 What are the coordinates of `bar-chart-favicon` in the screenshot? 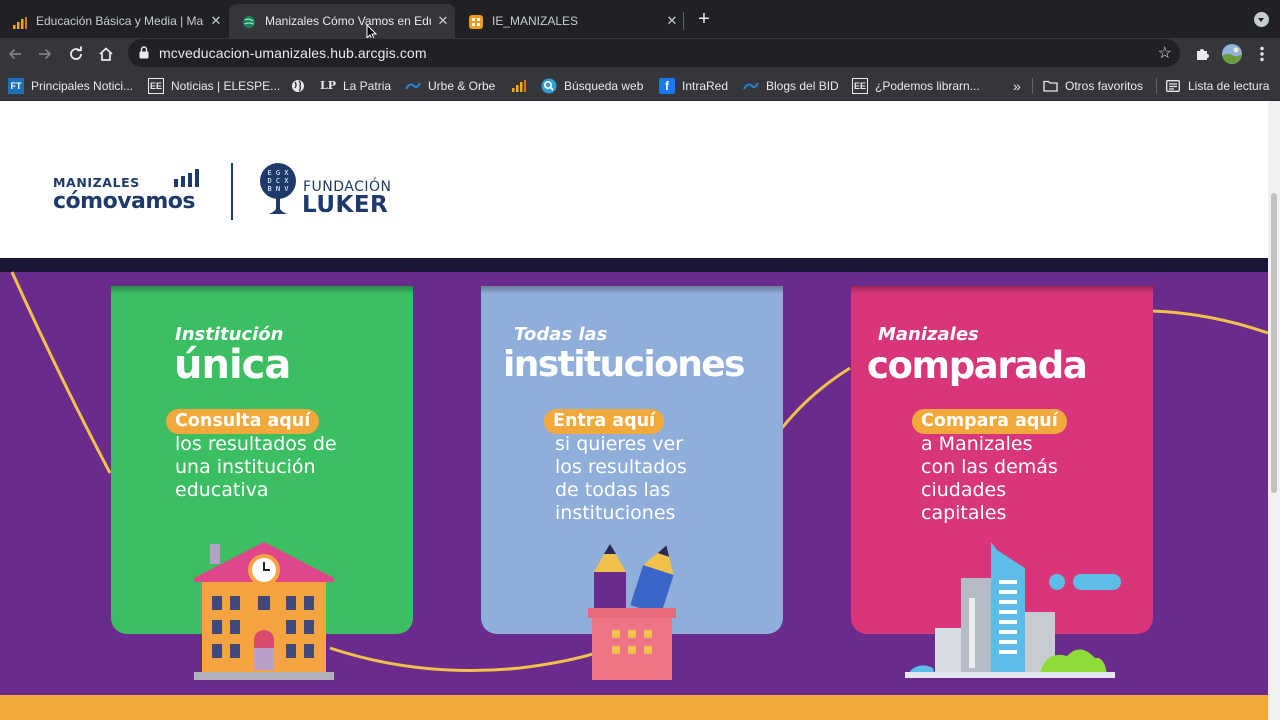 It's located at (20, 21).